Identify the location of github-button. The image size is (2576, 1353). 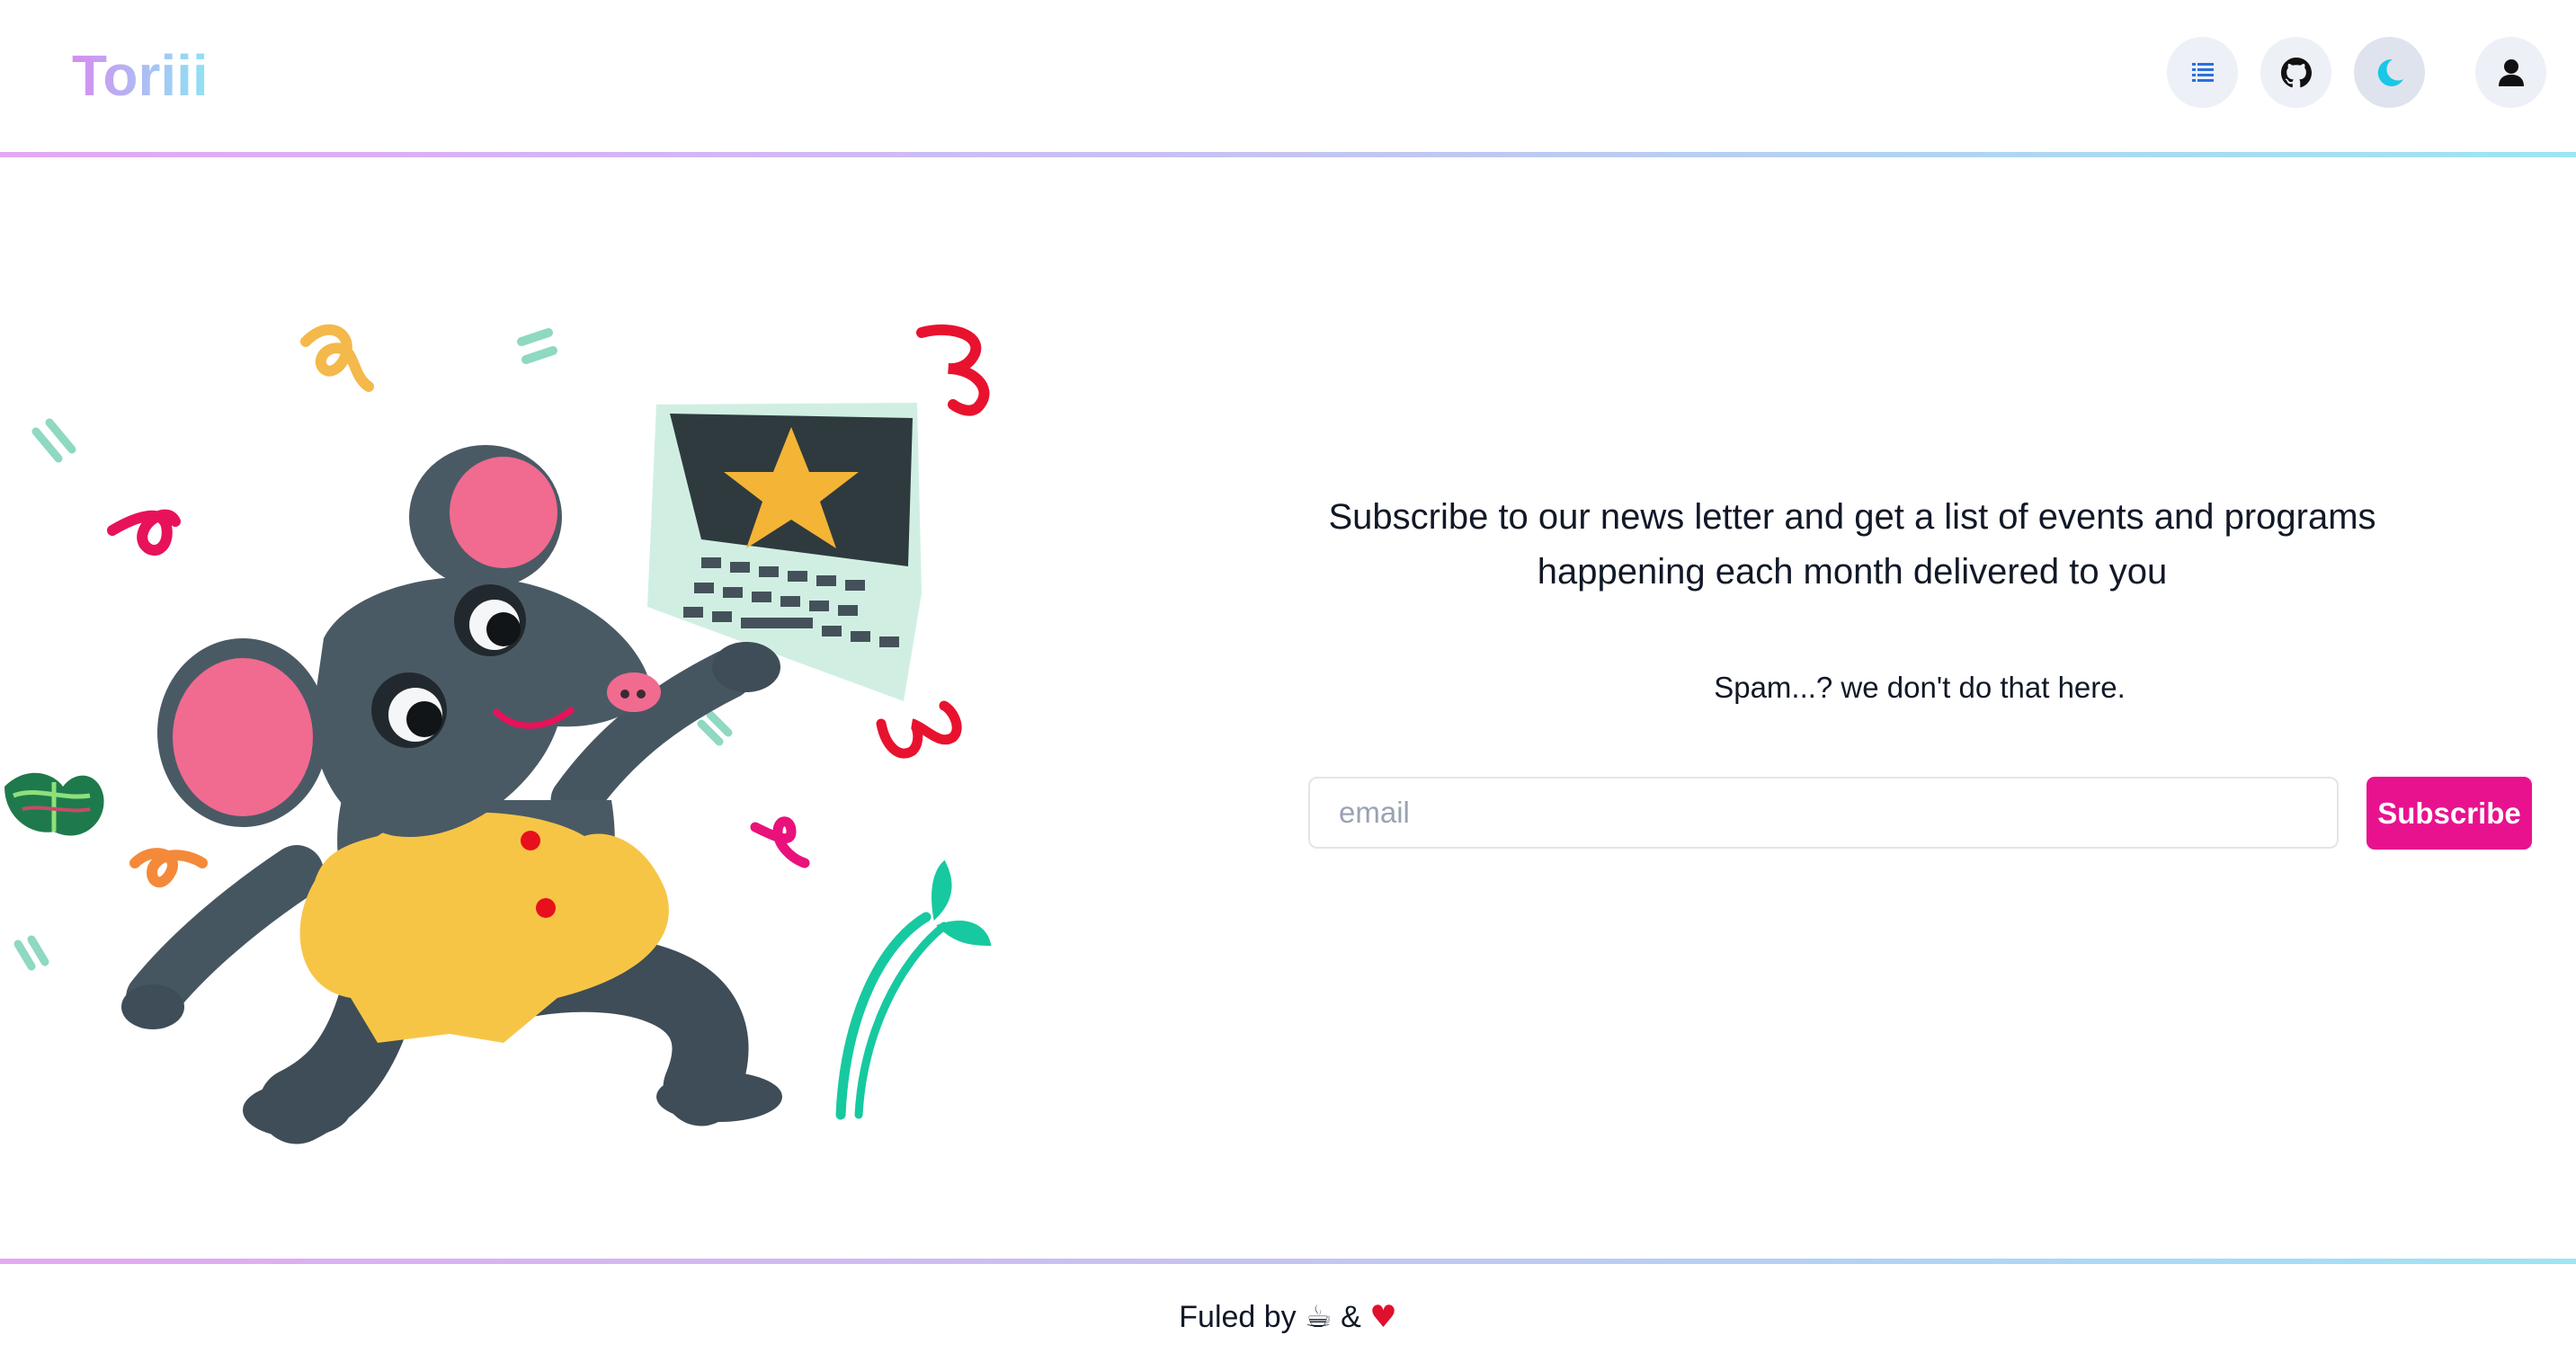
(2295, 72).